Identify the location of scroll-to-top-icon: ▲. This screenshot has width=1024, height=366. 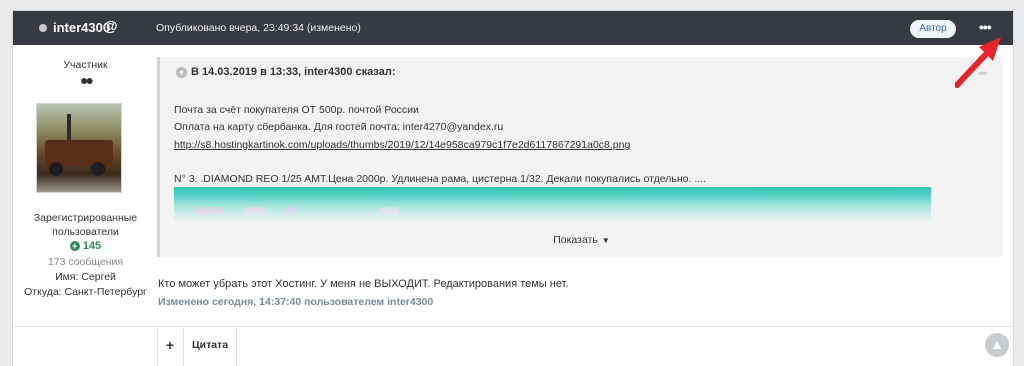
(997, 345).